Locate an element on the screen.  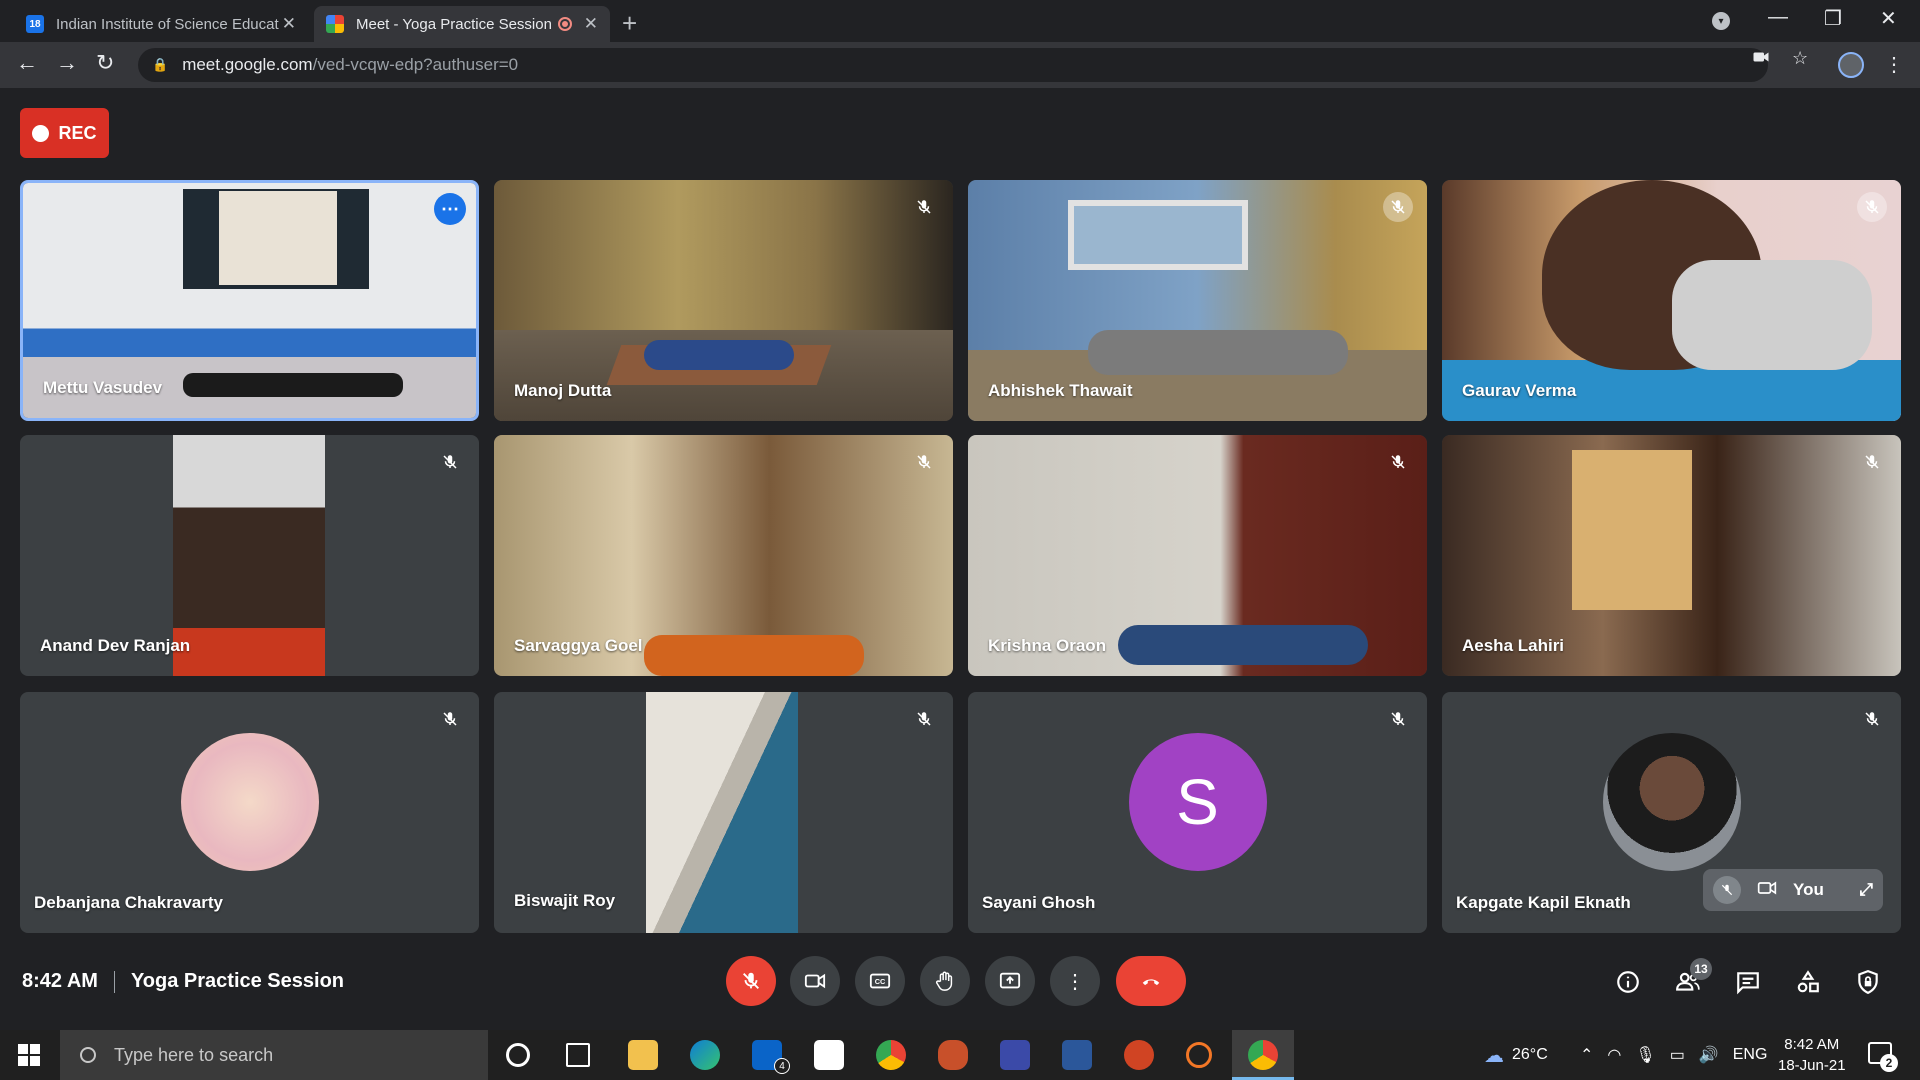
edge-icon is located at coordinates (705, 1055).